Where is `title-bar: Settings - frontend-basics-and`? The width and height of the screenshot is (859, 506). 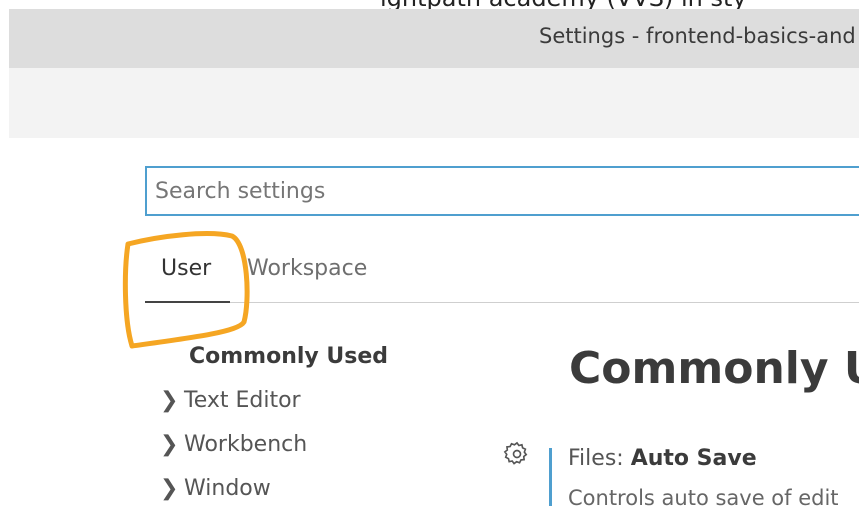 title-bar: Settings - frontend-basics-and is located at coordinates (434, 38).